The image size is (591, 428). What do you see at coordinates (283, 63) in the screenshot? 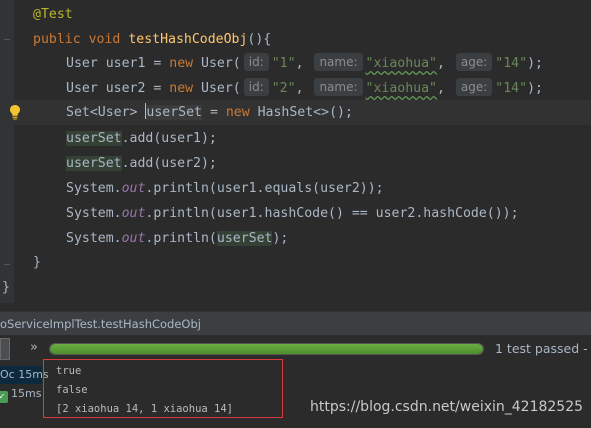
I see `string-literal-id: "1"` at bounding box center [283, 63].